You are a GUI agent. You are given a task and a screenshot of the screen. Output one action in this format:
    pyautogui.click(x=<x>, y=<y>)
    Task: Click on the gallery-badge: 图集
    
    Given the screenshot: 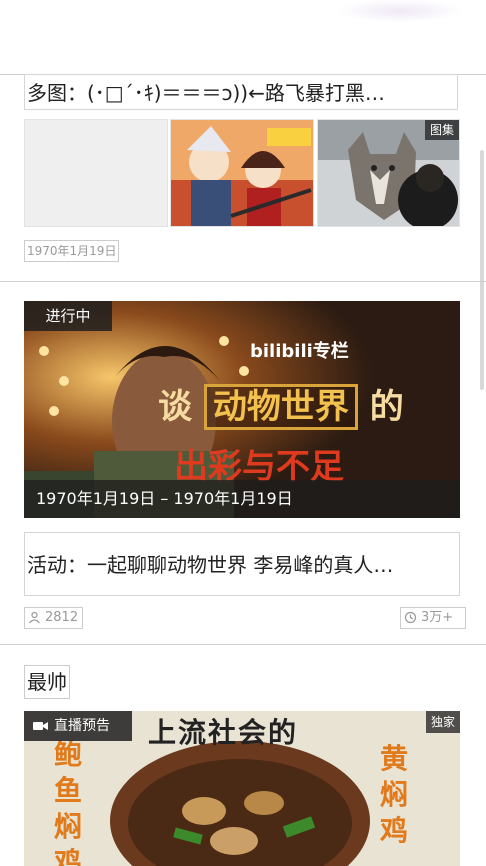 What is the action you would take?
    pyautogui.click(x=441, y=130)
    